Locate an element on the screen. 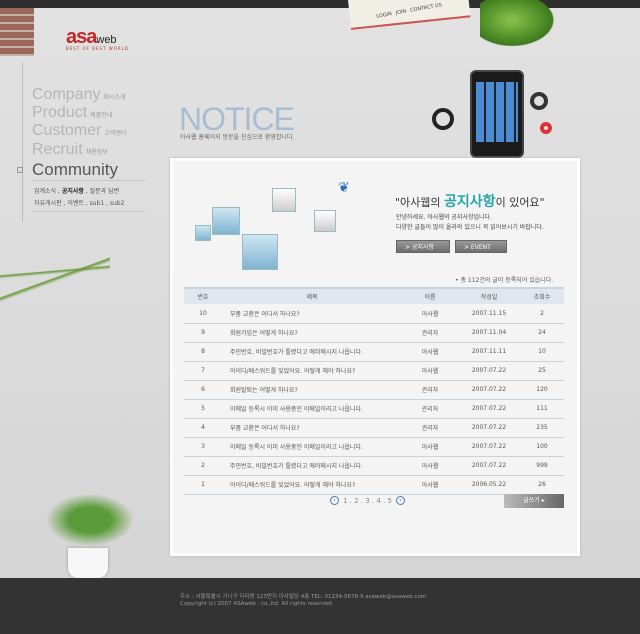 This screenshot has width=640, height=634. row-number: 9 is located at coordinates (203, 333).